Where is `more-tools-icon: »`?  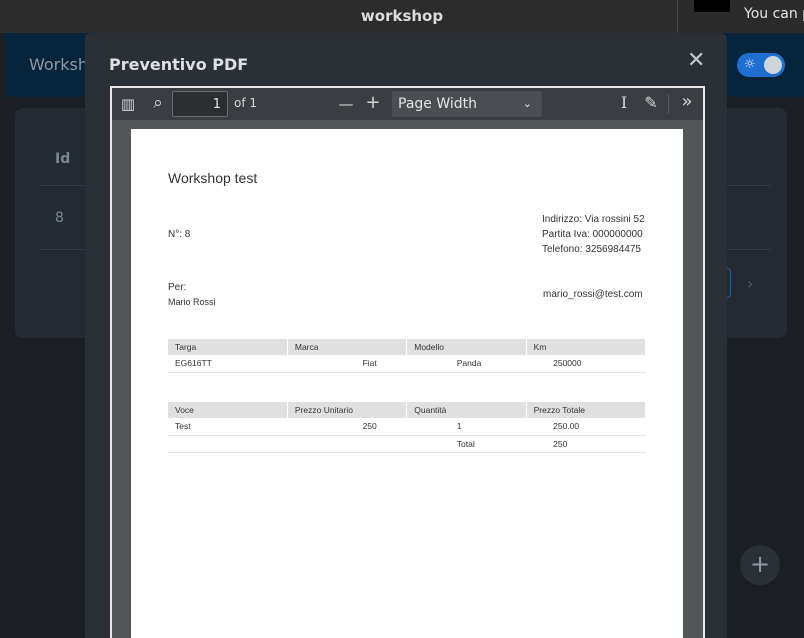
more-tools-icon: » is located at coordinates (687, 102).